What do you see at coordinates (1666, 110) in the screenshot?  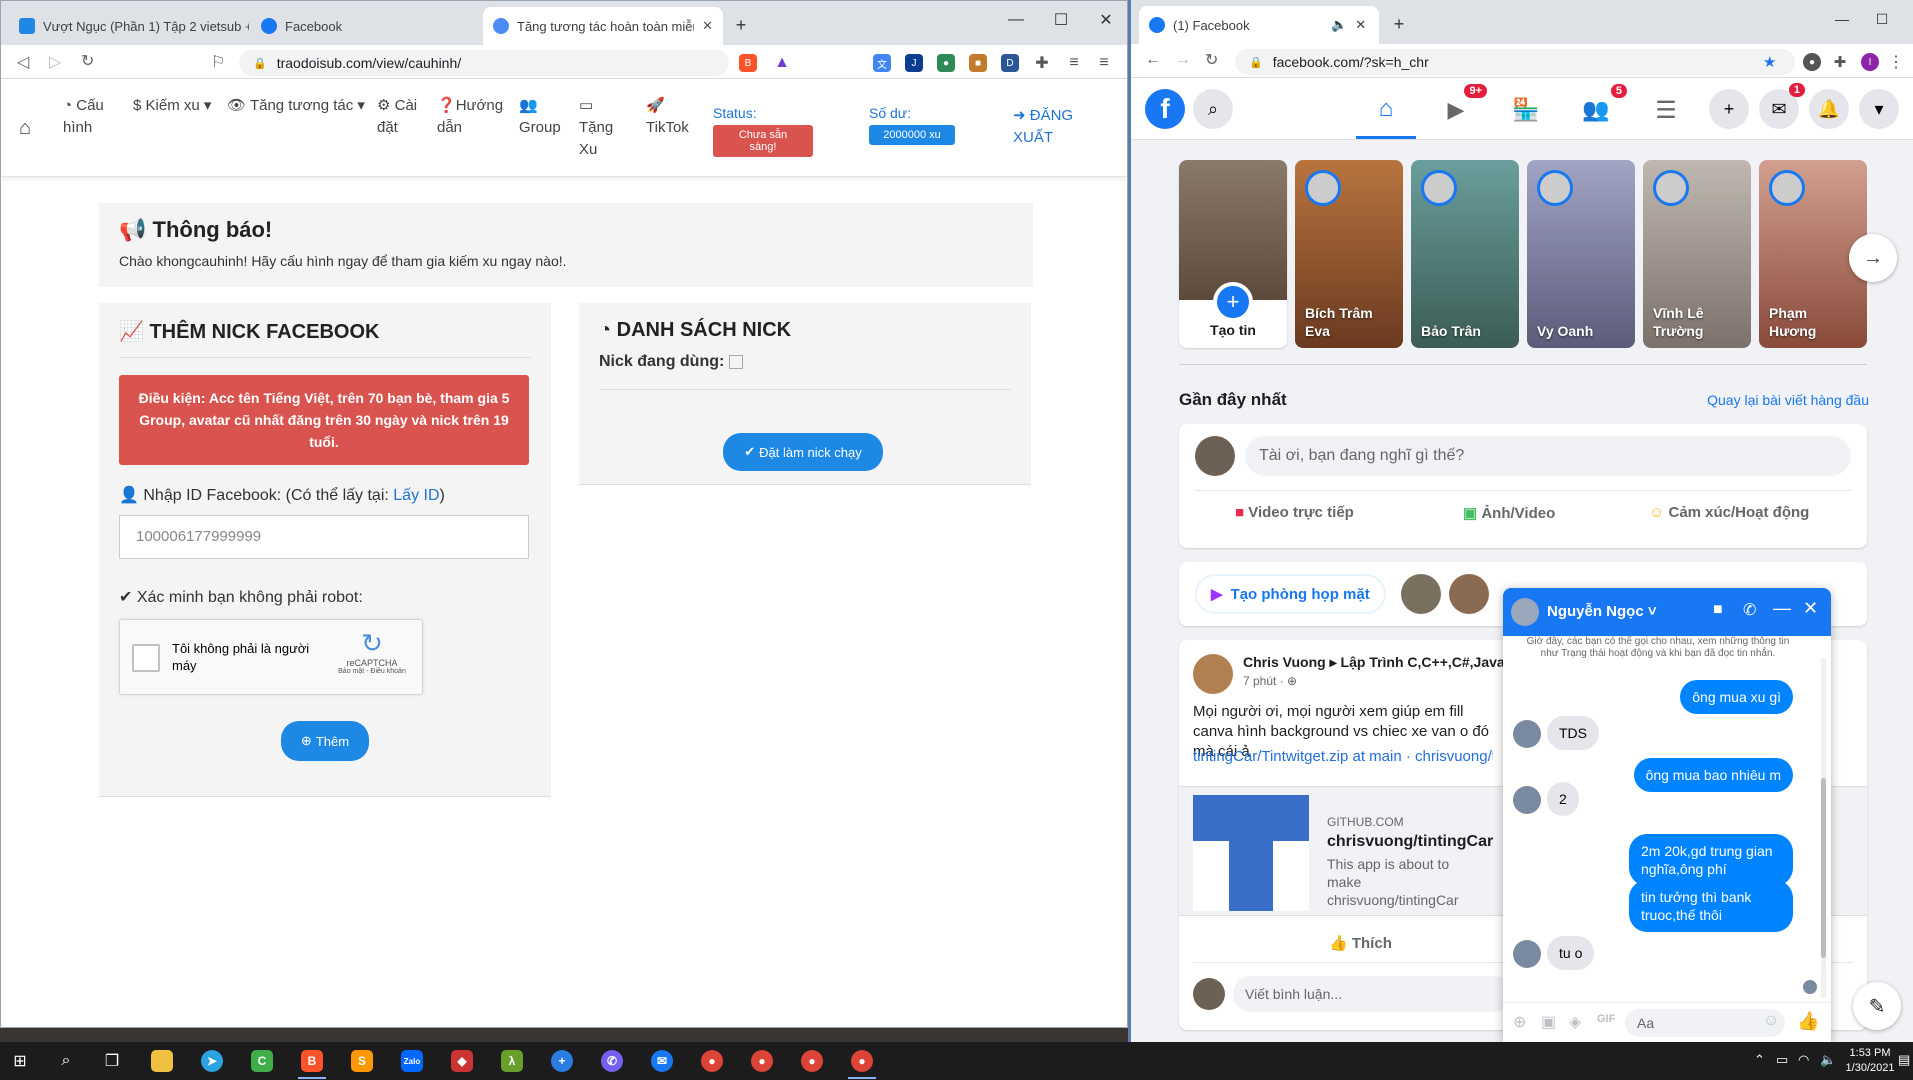 I see `menu-icon: ☰` at bounding box center [1666, 110].